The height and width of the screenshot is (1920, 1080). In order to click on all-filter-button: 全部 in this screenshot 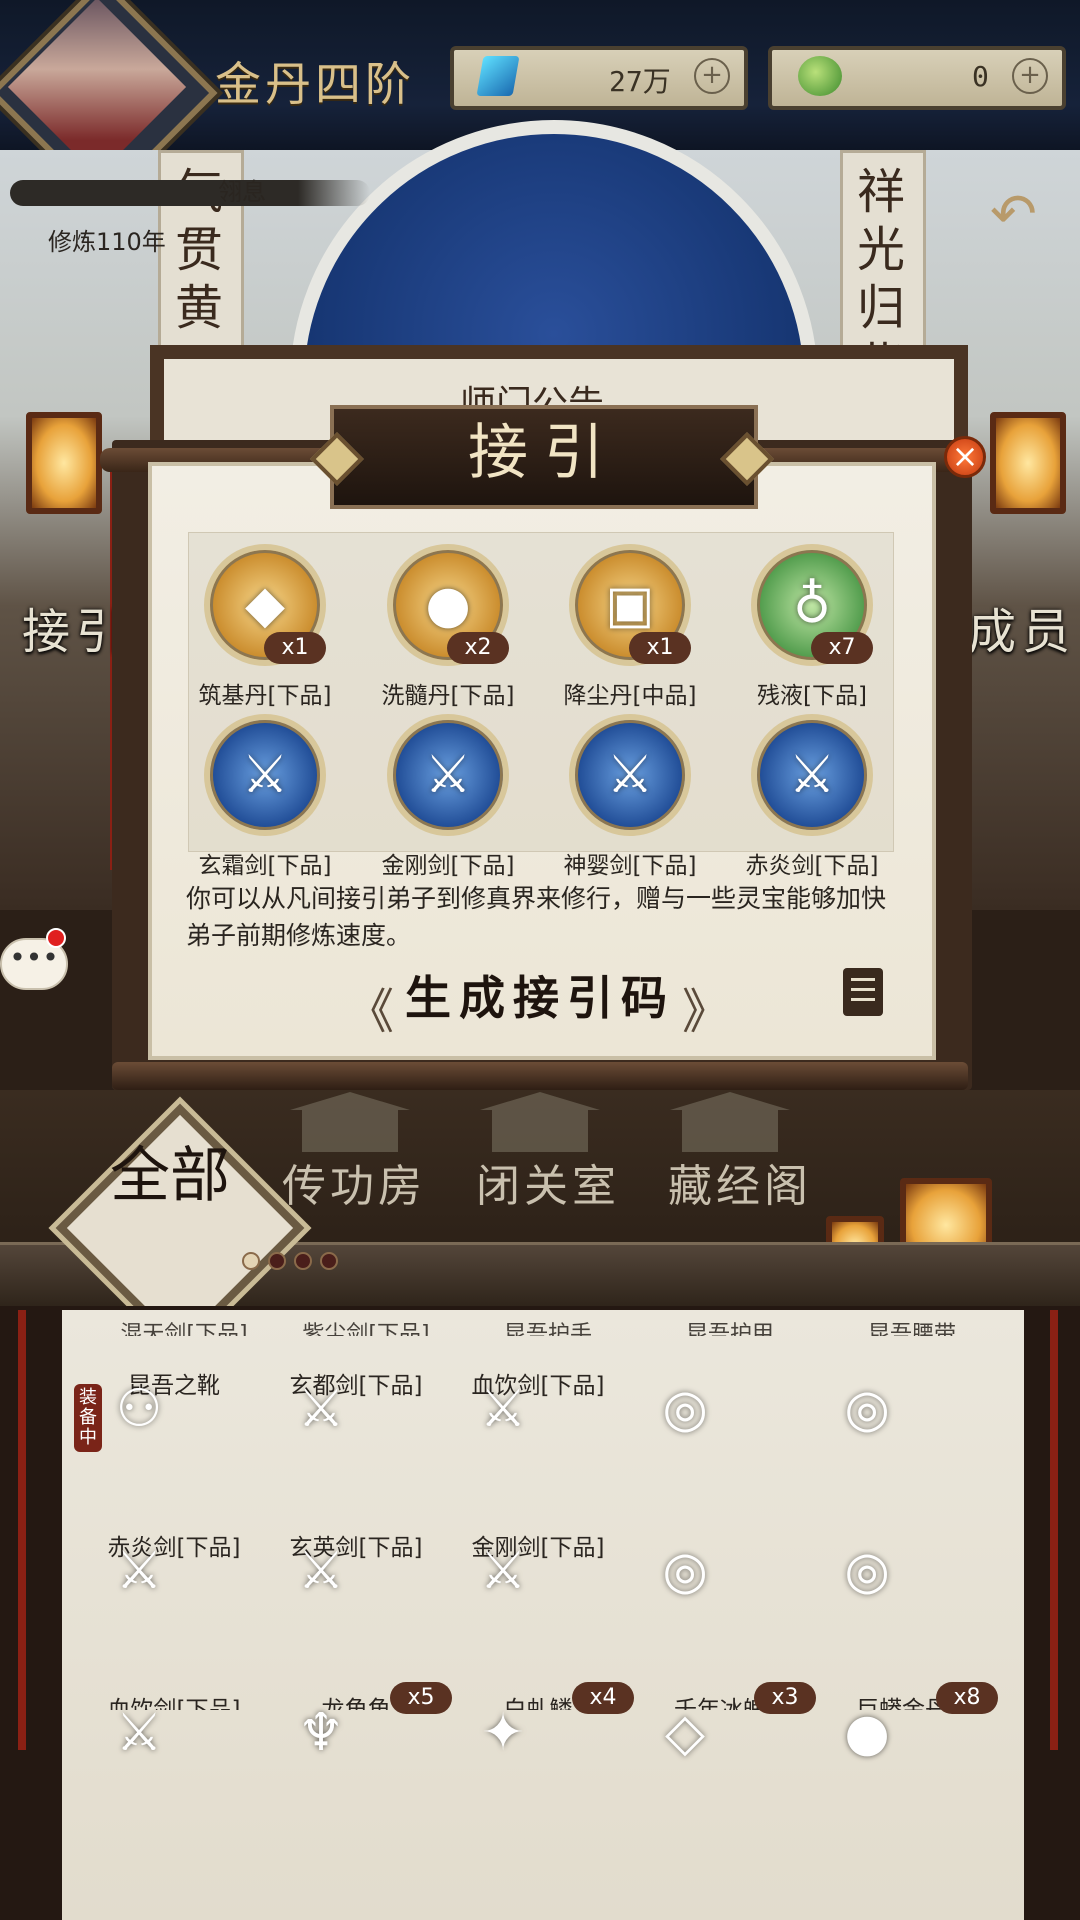, I will do `click(170, 1176)`.